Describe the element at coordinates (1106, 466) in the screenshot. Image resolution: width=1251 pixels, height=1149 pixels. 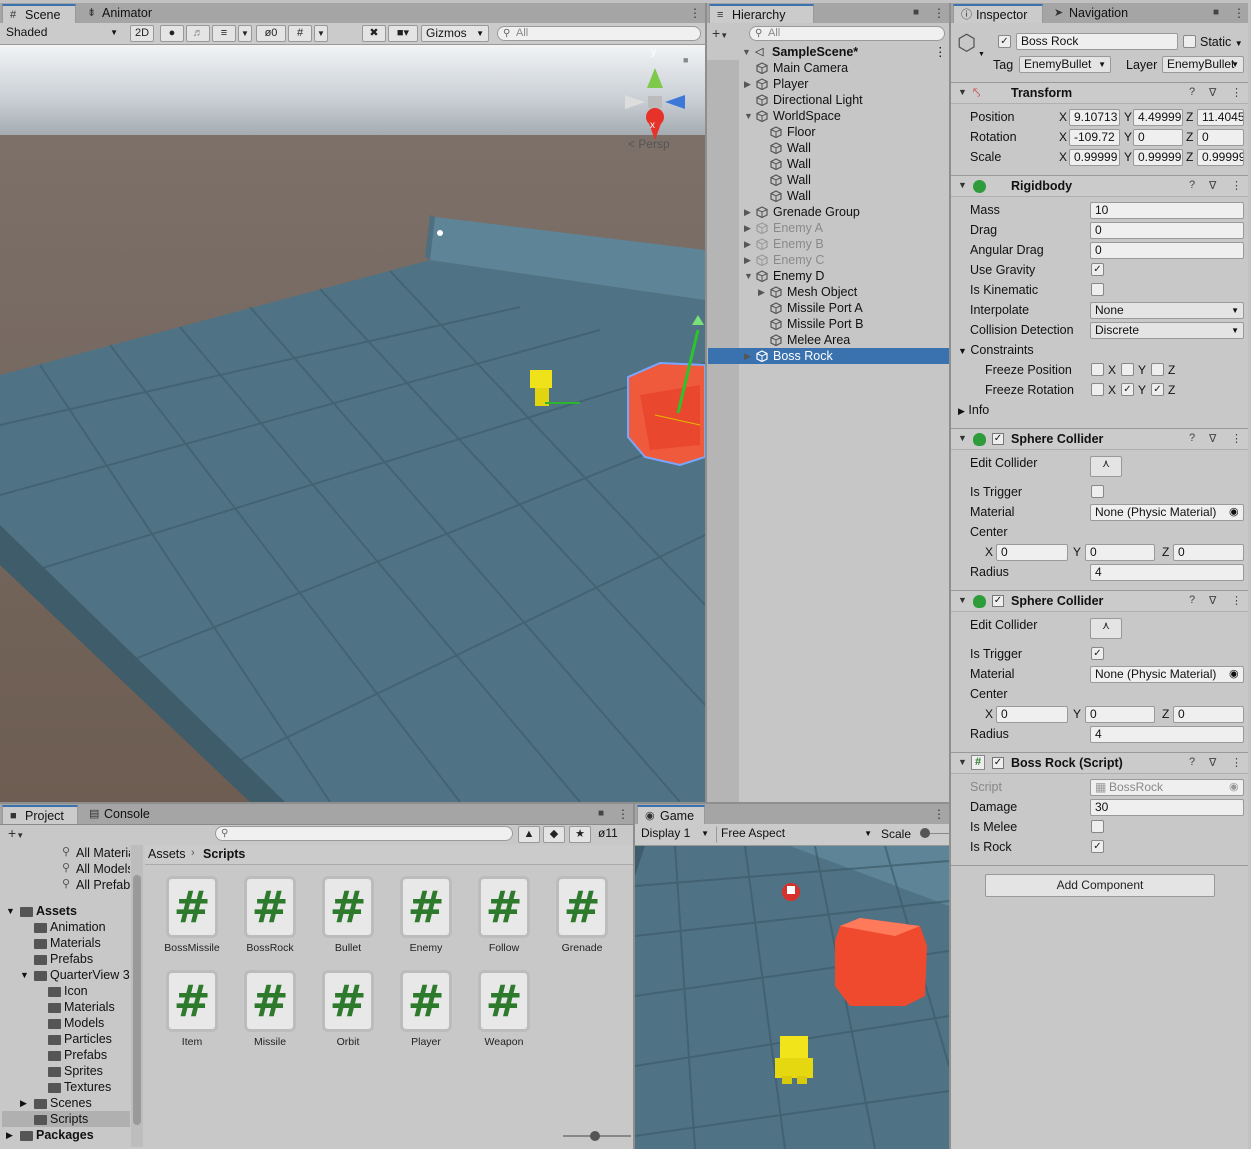
I see `edit-collider-button: ⋏` at that location.